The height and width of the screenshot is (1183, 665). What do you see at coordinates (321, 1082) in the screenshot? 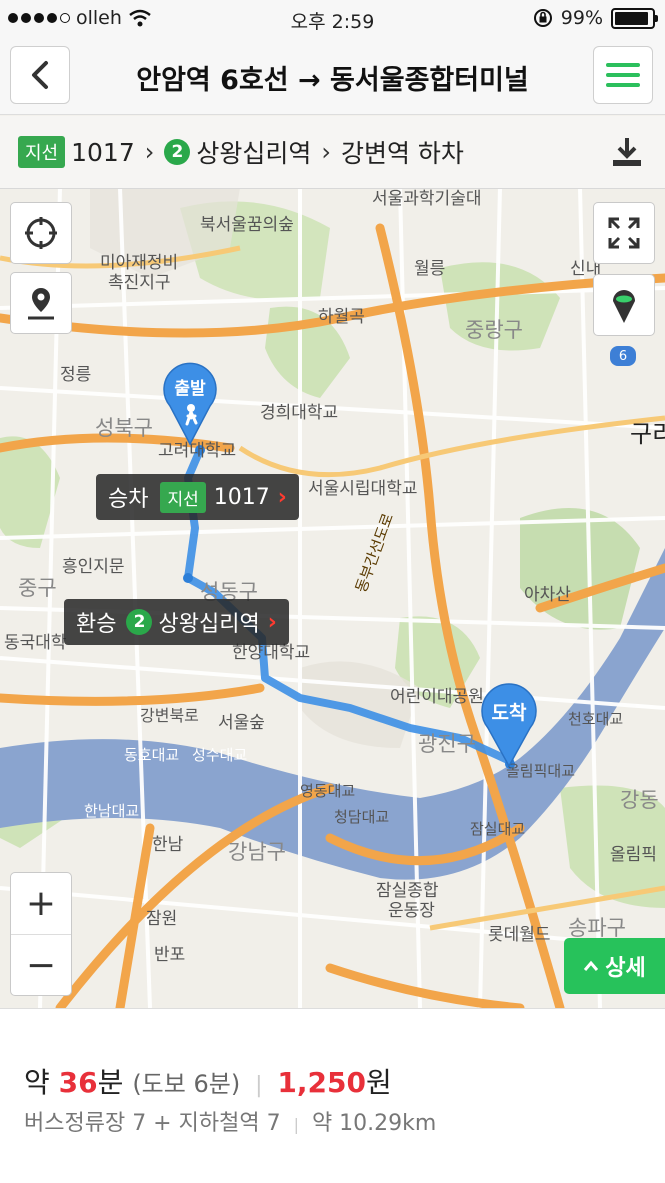
I see `fare: 1,250` at bounding box center [321, 1082].